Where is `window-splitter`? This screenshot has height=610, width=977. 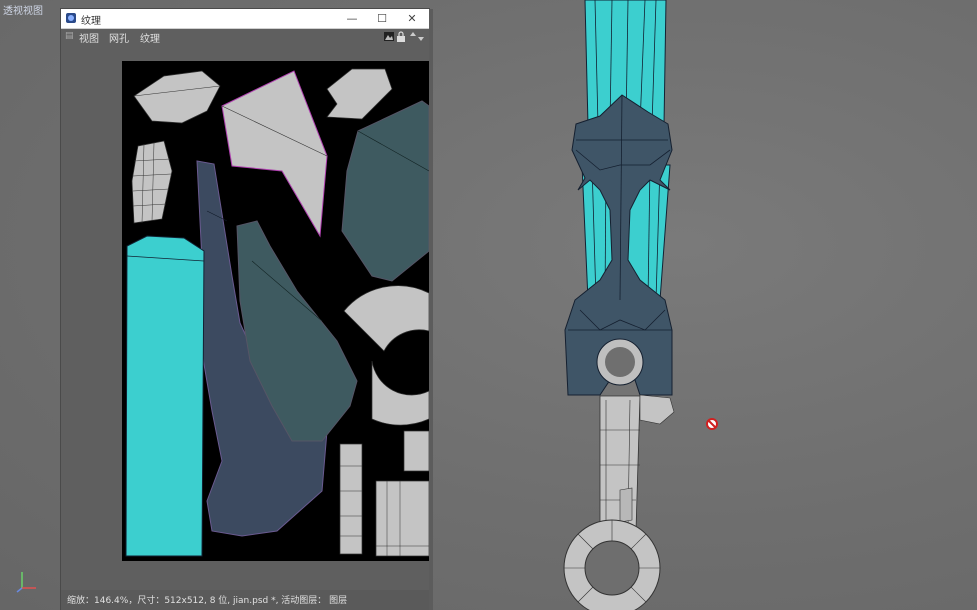 window-splitter is located at coordinates (431, 309).